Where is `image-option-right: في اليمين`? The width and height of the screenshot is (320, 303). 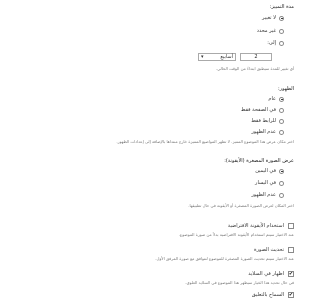
image-option-right: في اليمين is located at coordinates (269, 171).